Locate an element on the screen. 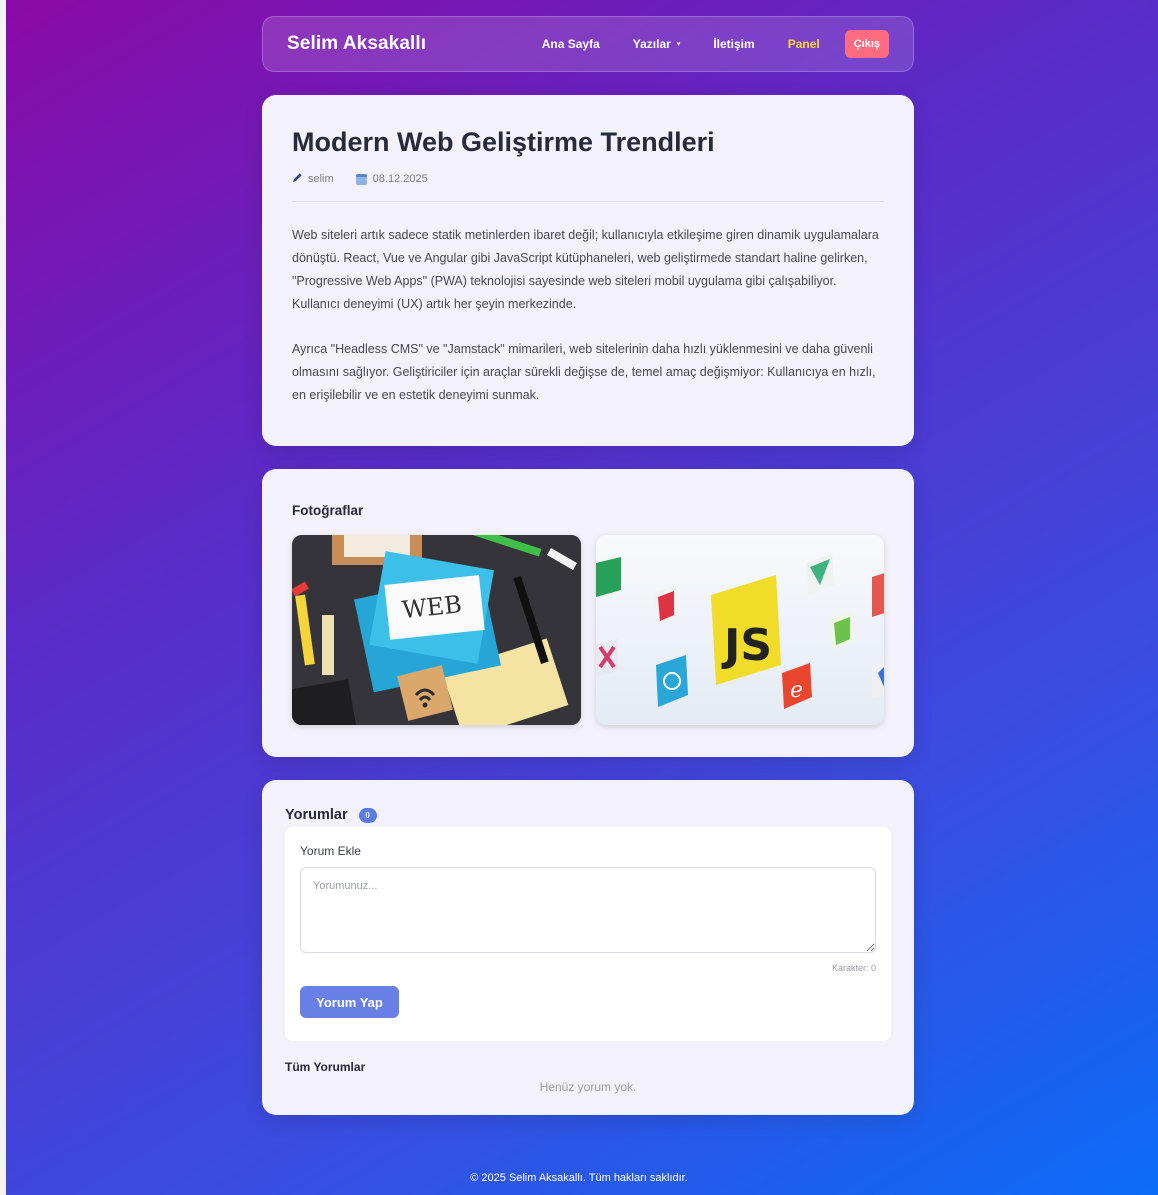  nav-contact-label: İletişim is located at coordinates (734, 44).